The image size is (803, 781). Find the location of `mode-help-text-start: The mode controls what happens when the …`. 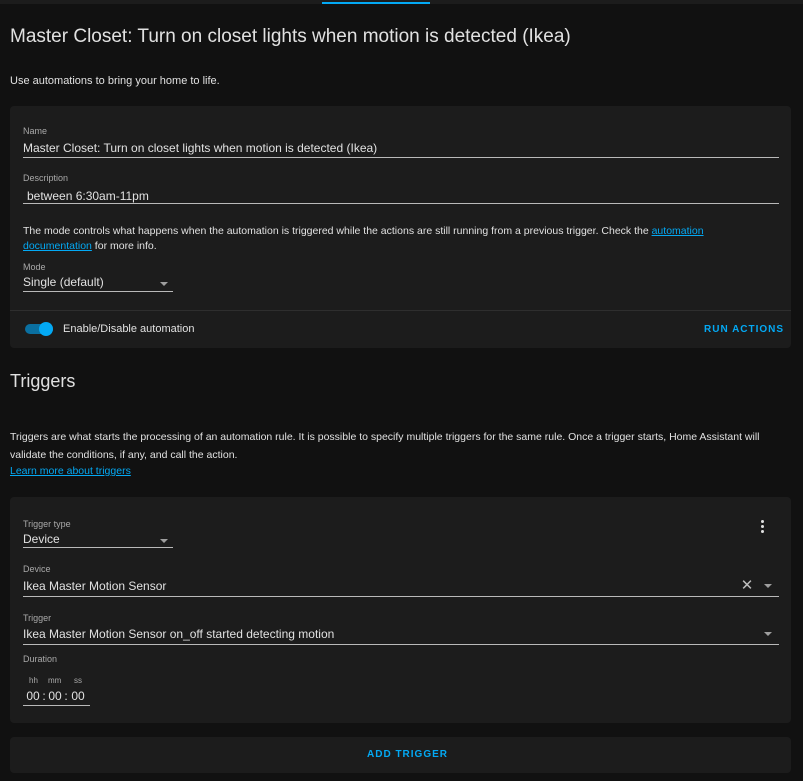

mode-help-text-start: The mode controls what happens when the … is located at coordinates (337, 231).